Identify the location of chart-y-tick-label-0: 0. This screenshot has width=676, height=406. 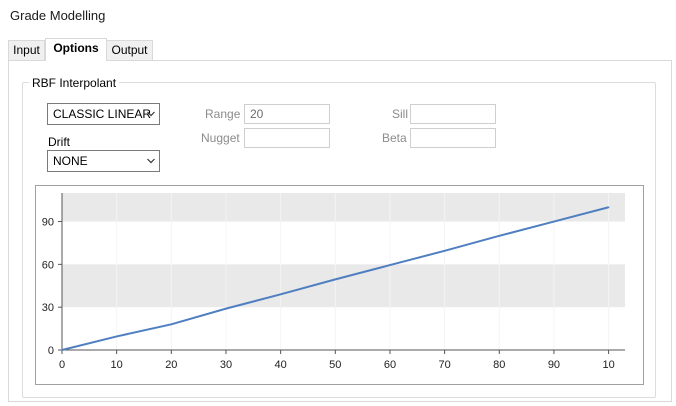
(51, 351).